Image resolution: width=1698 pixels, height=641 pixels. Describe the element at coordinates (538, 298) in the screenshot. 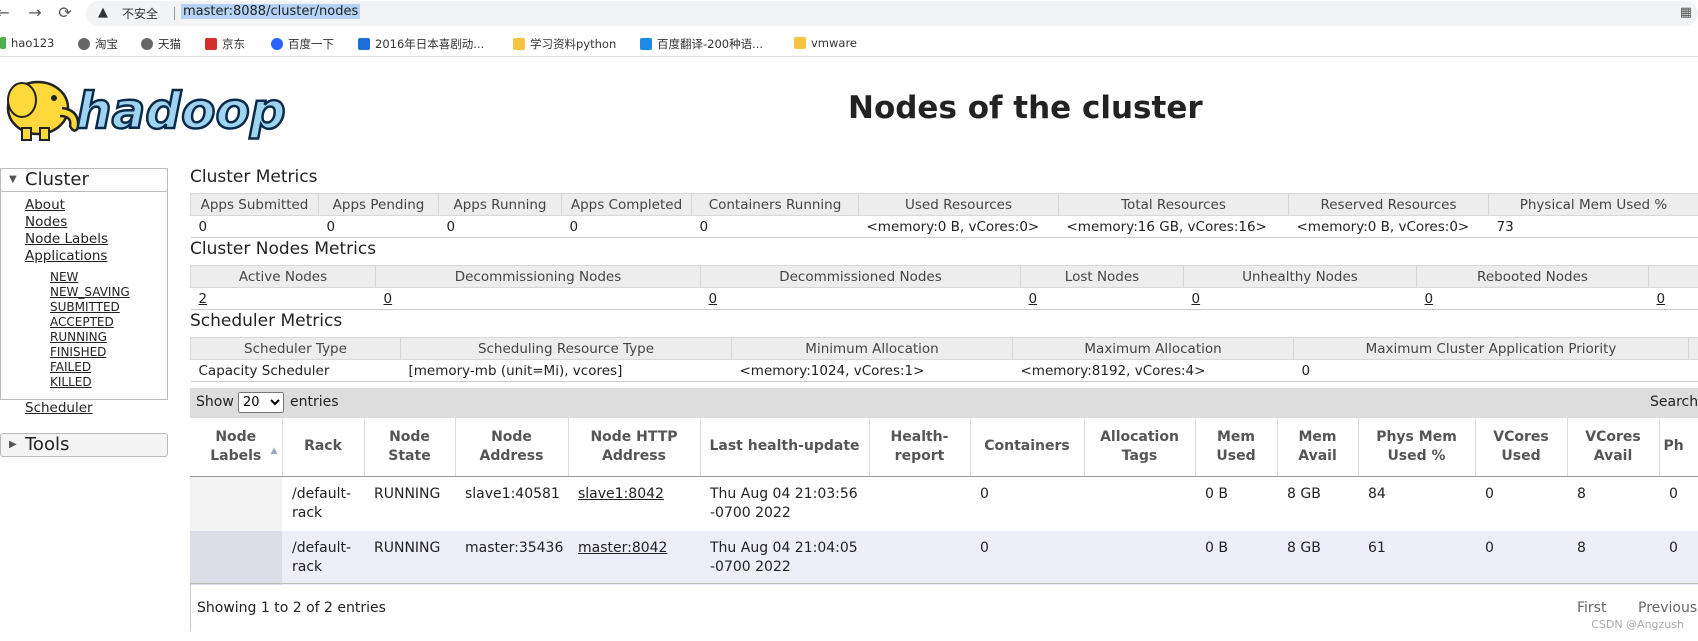

I see `decommissioning-nodes-link: 0` at that location.